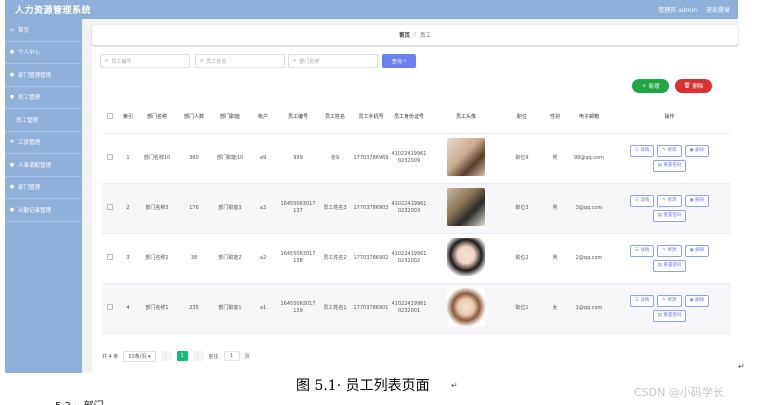 This screenshot has width=776, height=405. What do you see at coordinates (669, 208) in the screenshot?
I see `cell-ops: ☰ 详情 ✎ 修改 ▣ 删除 ▤ 重置密码` at bounding box center [669, 208].